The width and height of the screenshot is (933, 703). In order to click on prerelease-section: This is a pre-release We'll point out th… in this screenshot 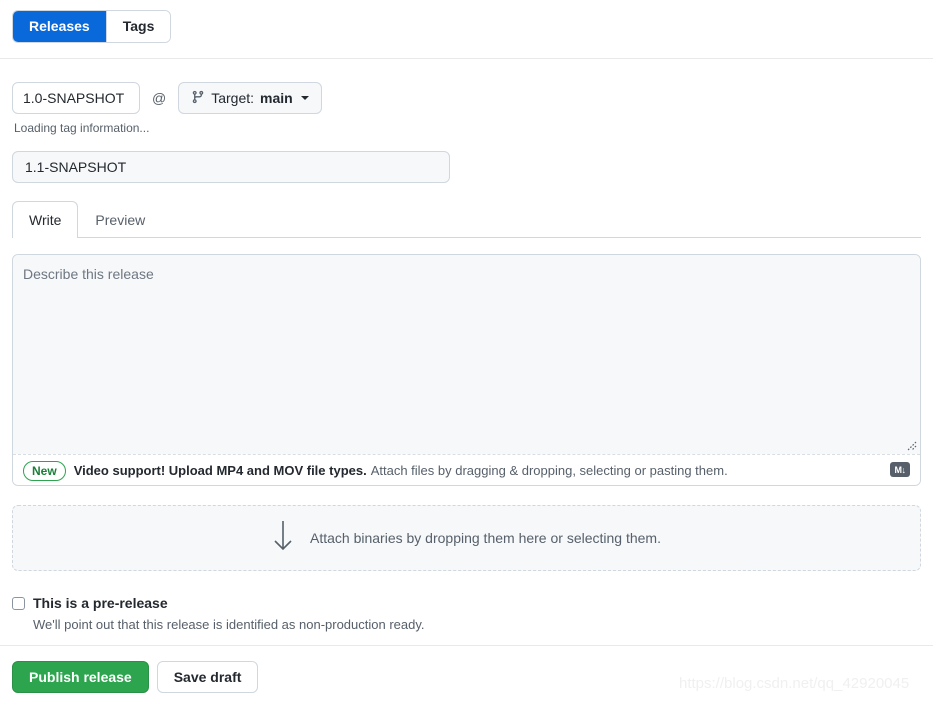, I will do `click(312, 614)`.